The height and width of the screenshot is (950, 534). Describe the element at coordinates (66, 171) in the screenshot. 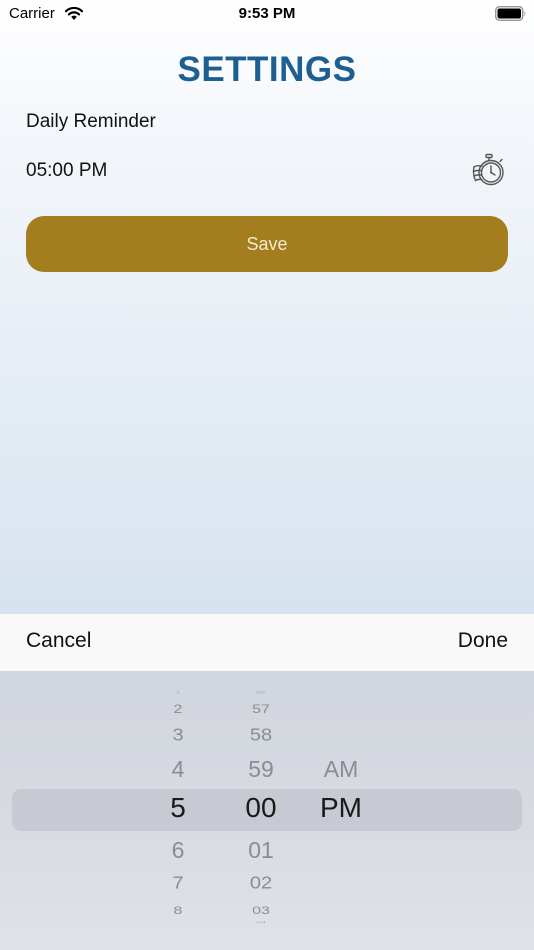

I see `reminder-time-field: 05:00 PM` at that location.